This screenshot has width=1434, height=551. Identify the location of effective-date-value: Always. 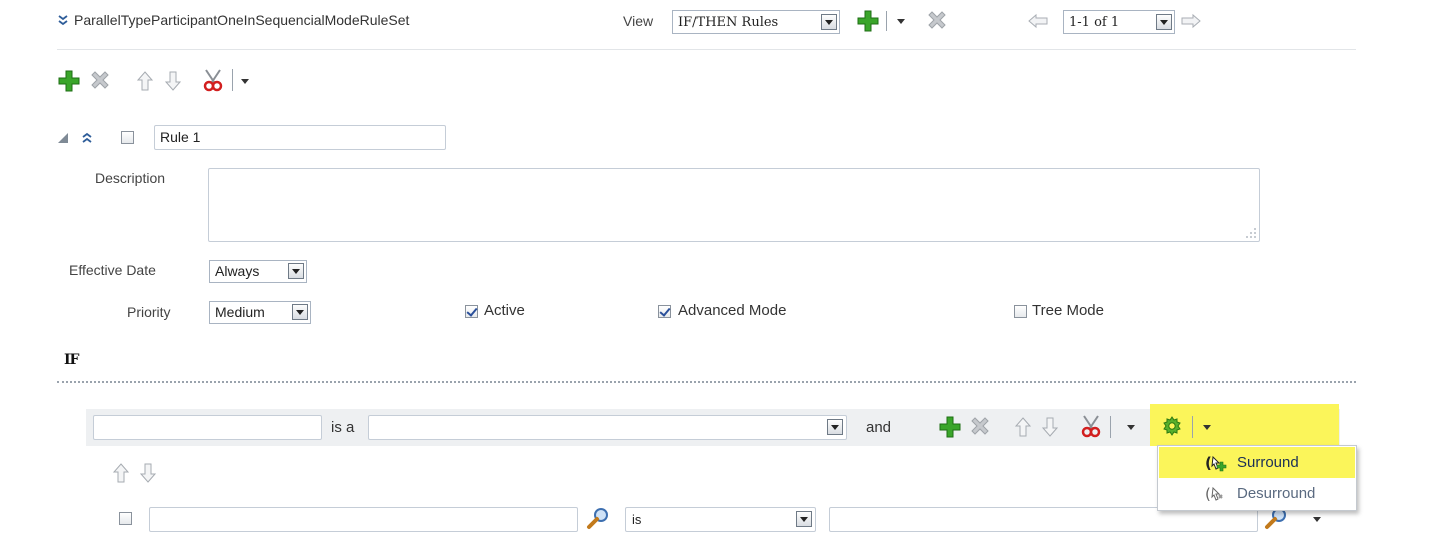
(237, 271).